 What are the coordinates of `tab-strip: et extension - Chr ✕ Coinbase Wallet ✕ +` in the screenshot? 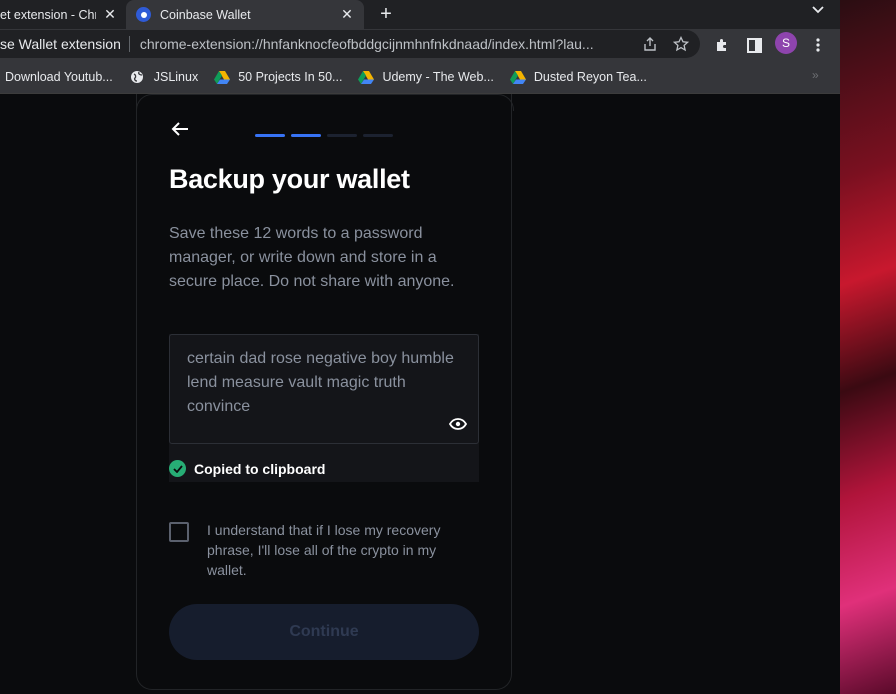 It's located at (420, 14).